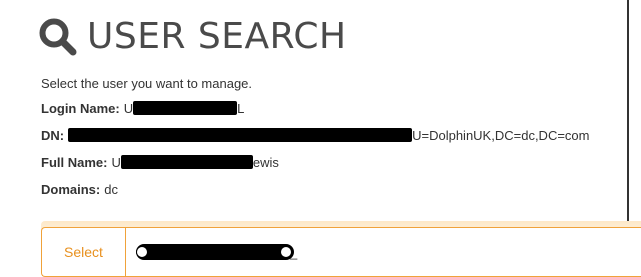  I want to click on dn-label: DN:, so click(53, 135).